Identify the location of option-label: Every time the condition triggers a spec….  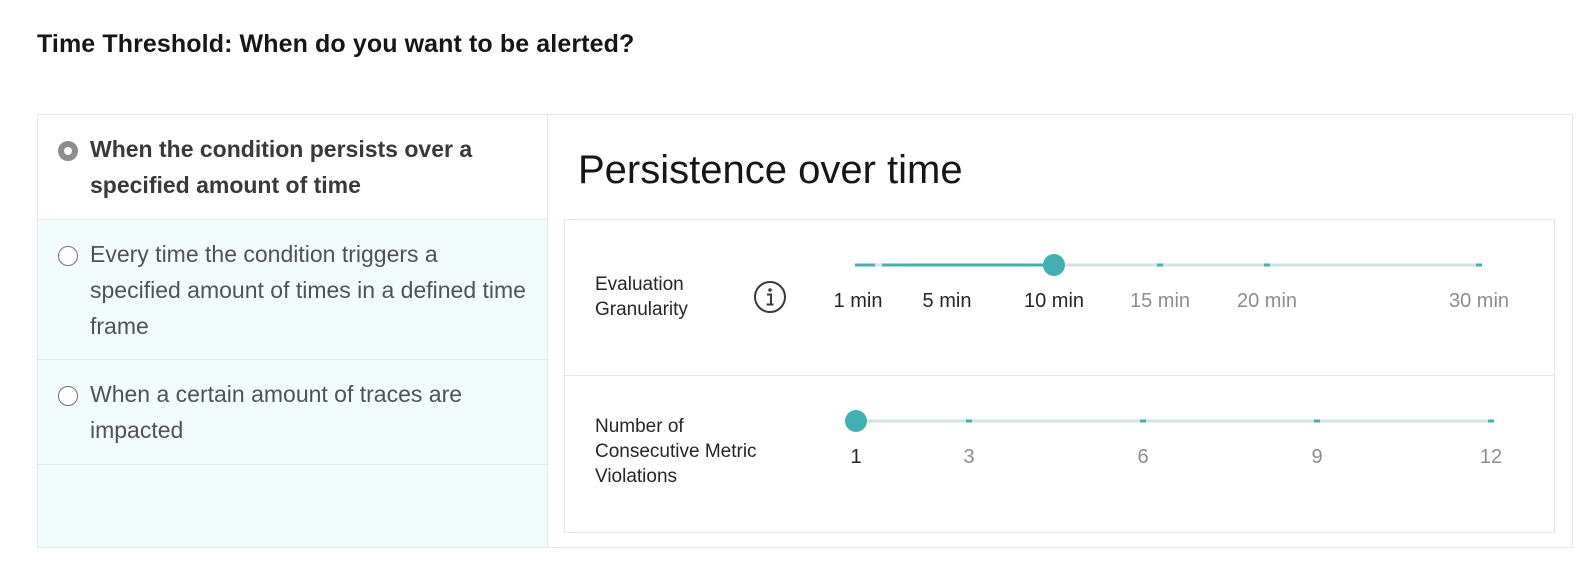
(308, 290).